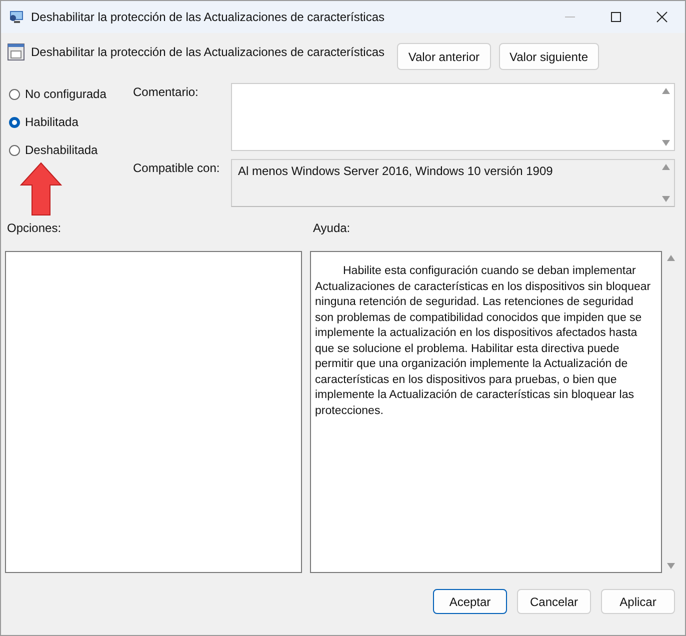 This screenshot has width=686, height=636. Describe the element at coordinates (208, 17) in the screenshot. I see `window-title: Deshabilitar la protección de las Actualizaciones de características` at that location.